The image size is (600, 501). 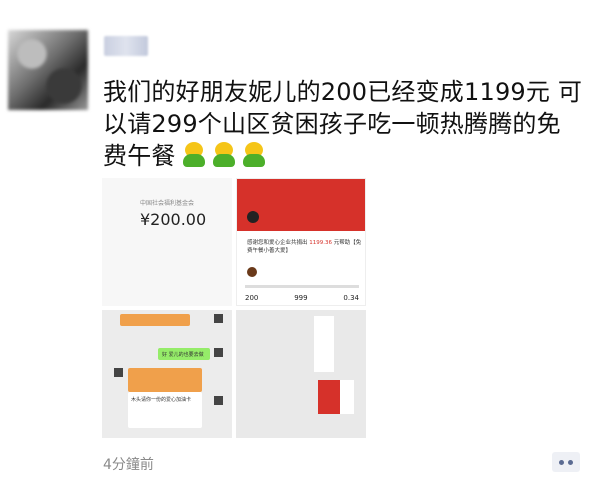 I want to click on raised-text: 感谢您和爱心企业共捐出 1199.36 元帮助【免费午餐小善大爱】, so click(x=304, y=247).